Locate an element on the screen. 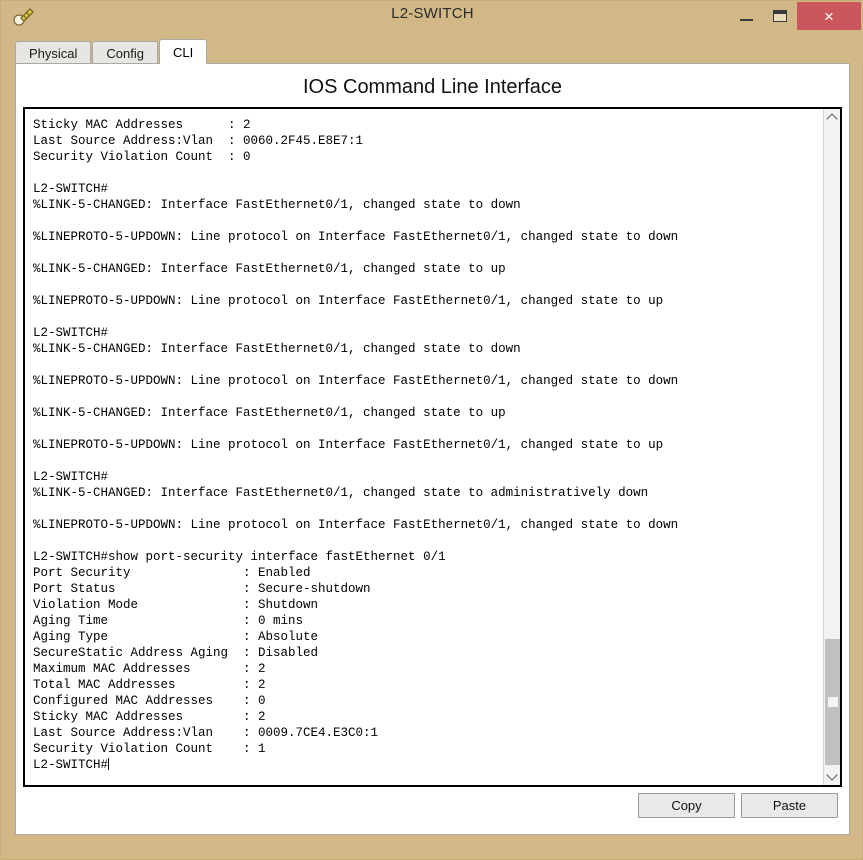 The width and height of the screenshot is (863, 860). scrollbar-grip is located at coordinates (833, 702).